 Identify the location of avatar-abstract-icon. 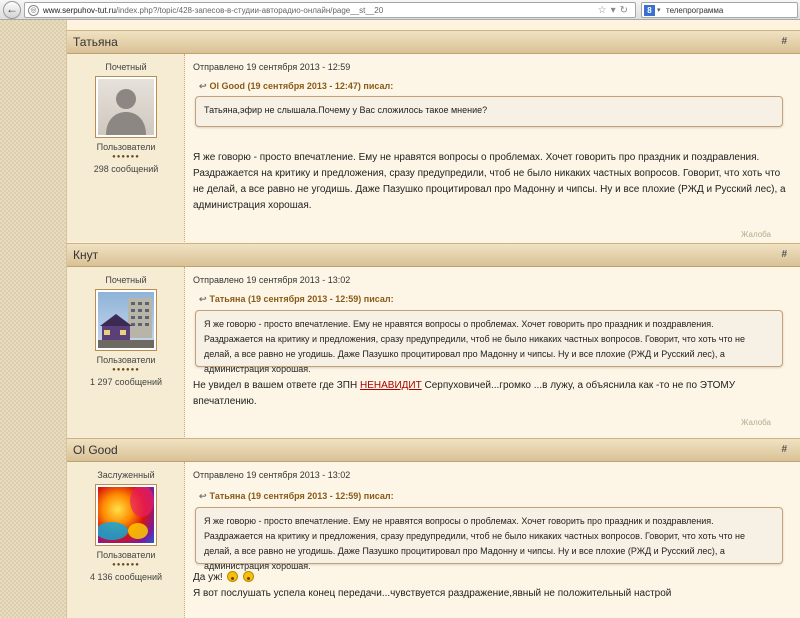
(126, 513).